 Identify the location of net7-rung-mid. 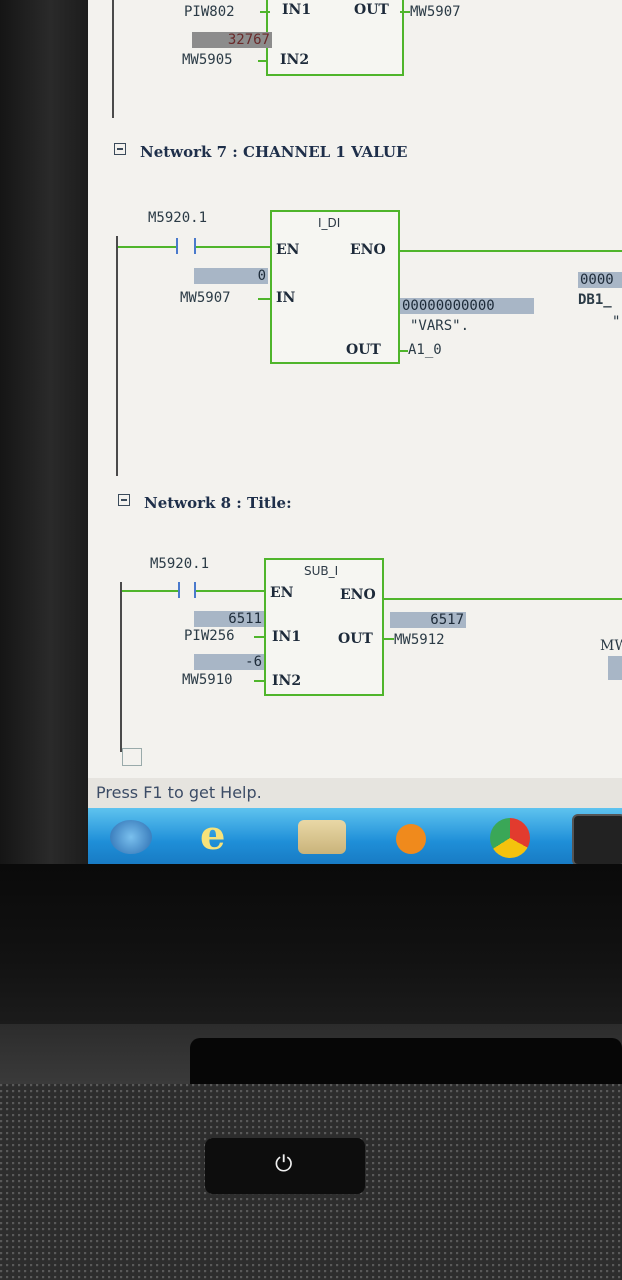
(234, 247).